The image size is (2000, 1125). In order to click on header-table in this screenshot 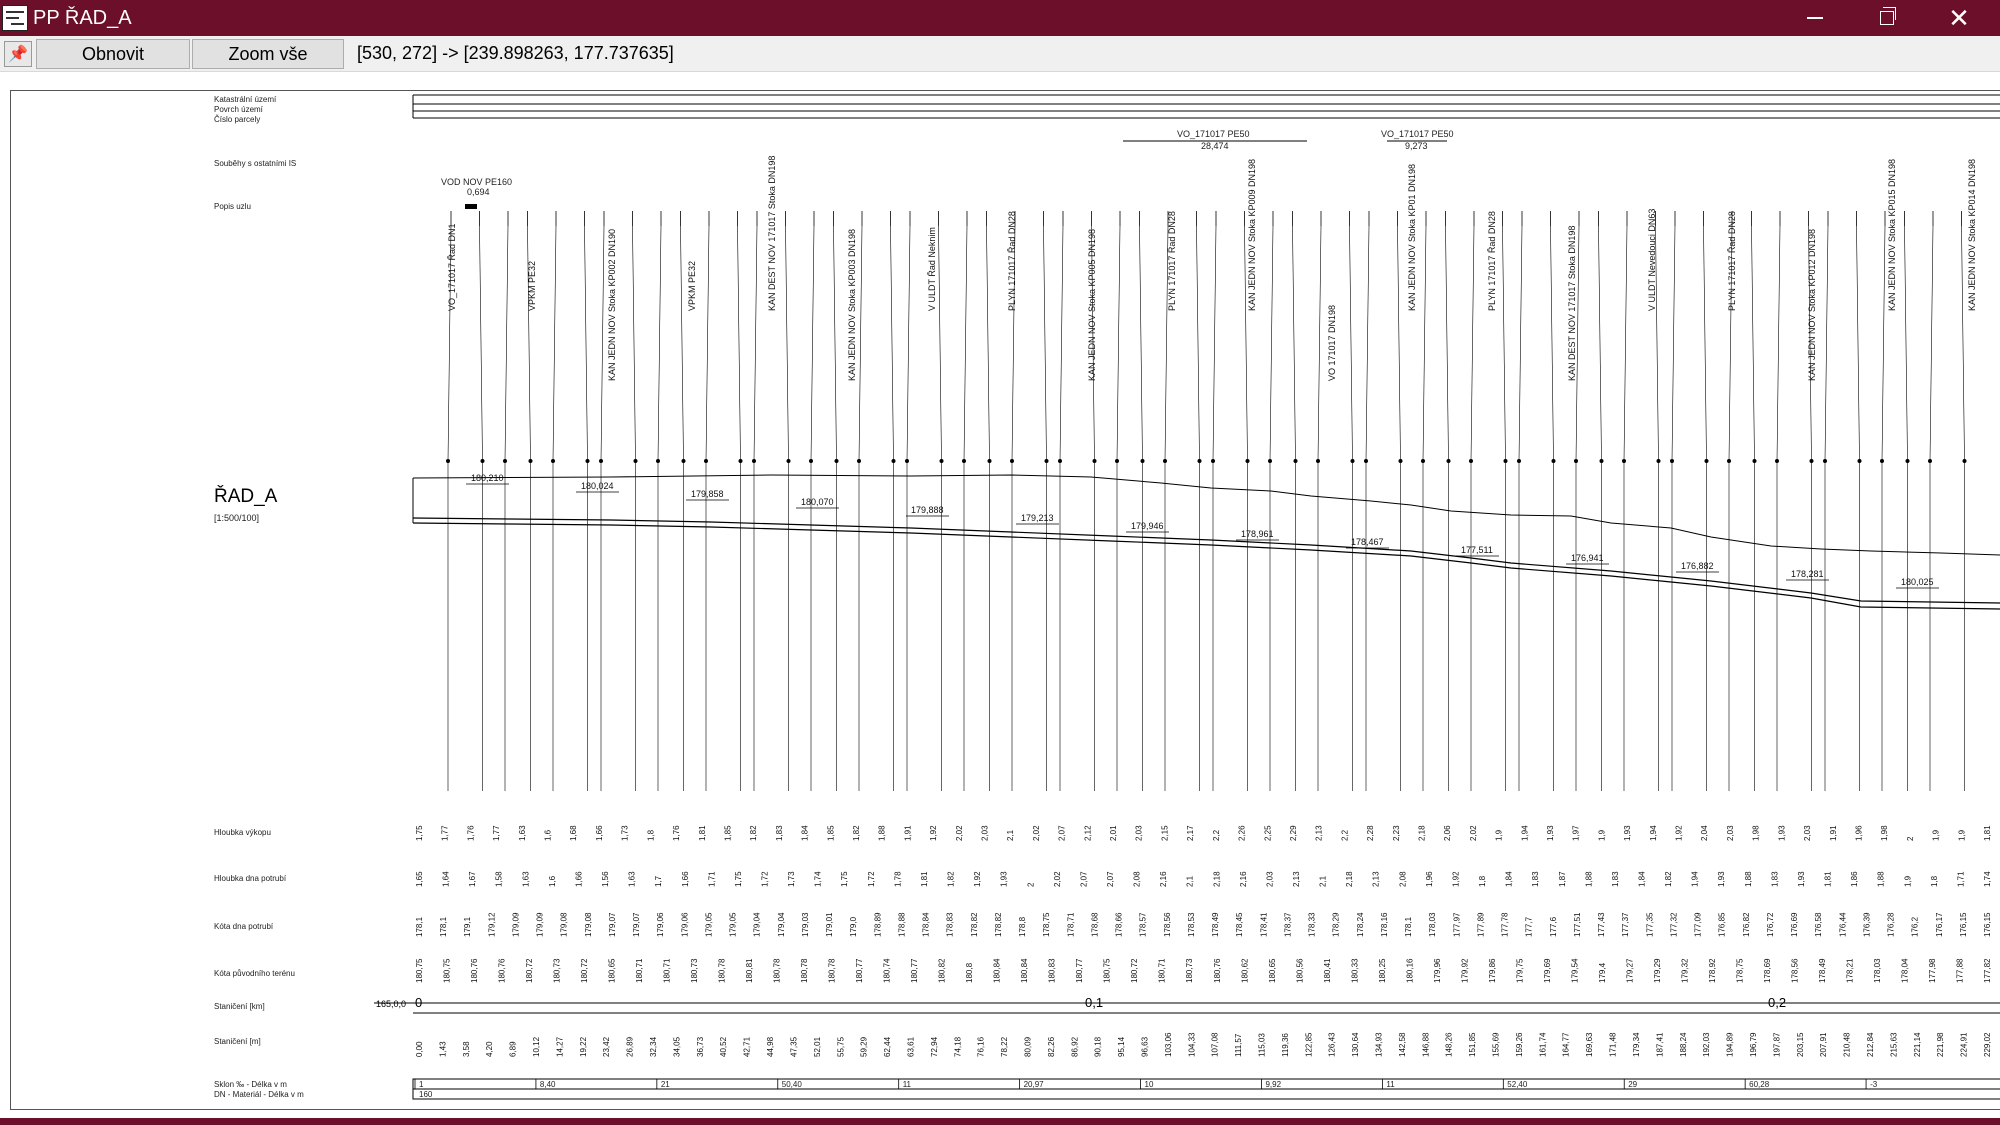, I will do `click(1206, 106)`.